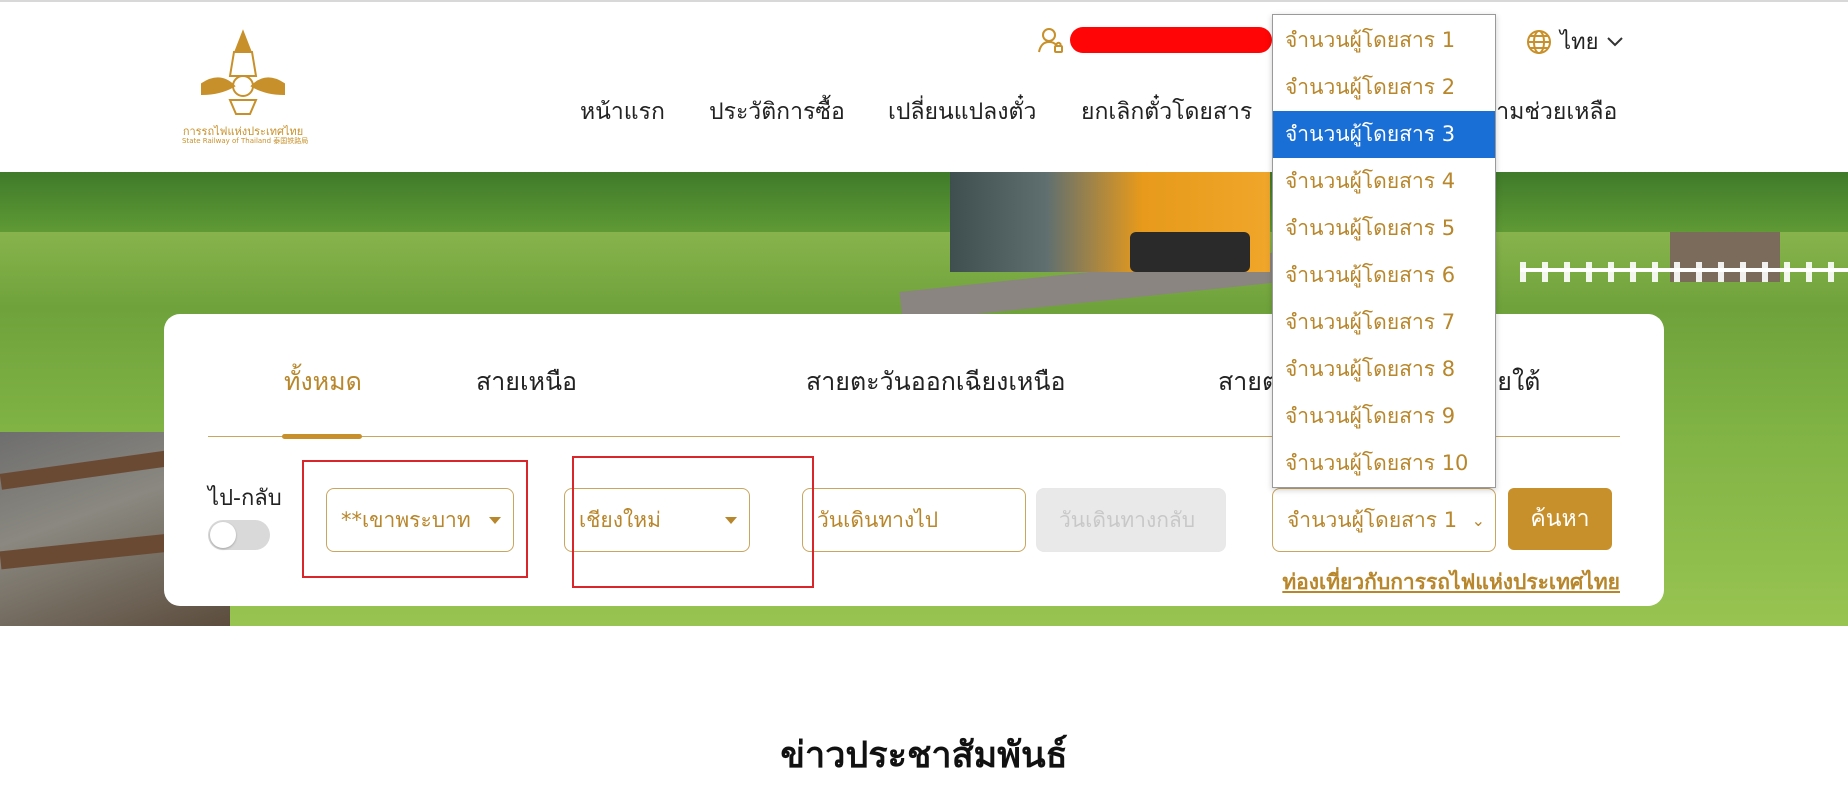 This screenshot has width=1848, height=794. What do you see at coordinates (1451, 582) in the screenshot?
I see `tourism-link: ท่องเที่ยวกับการรถไฟแห่งประเทศไทย` at bounding box center [1451, 582].